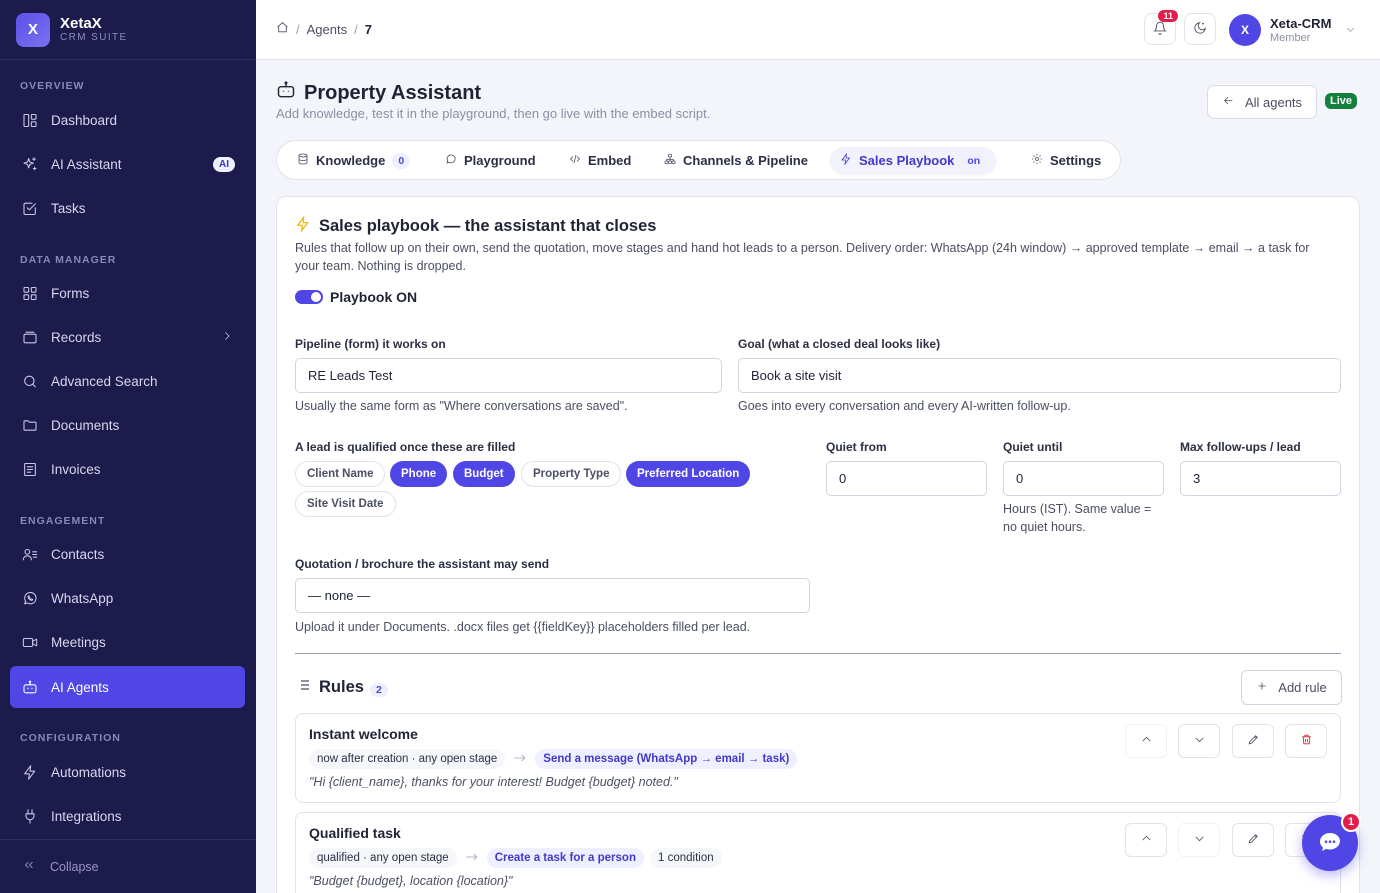 Image resolution: width=1380 pixels, height=893 pixels. I want to click on playbook-toggle: Playbook ON, so click(356, 297).